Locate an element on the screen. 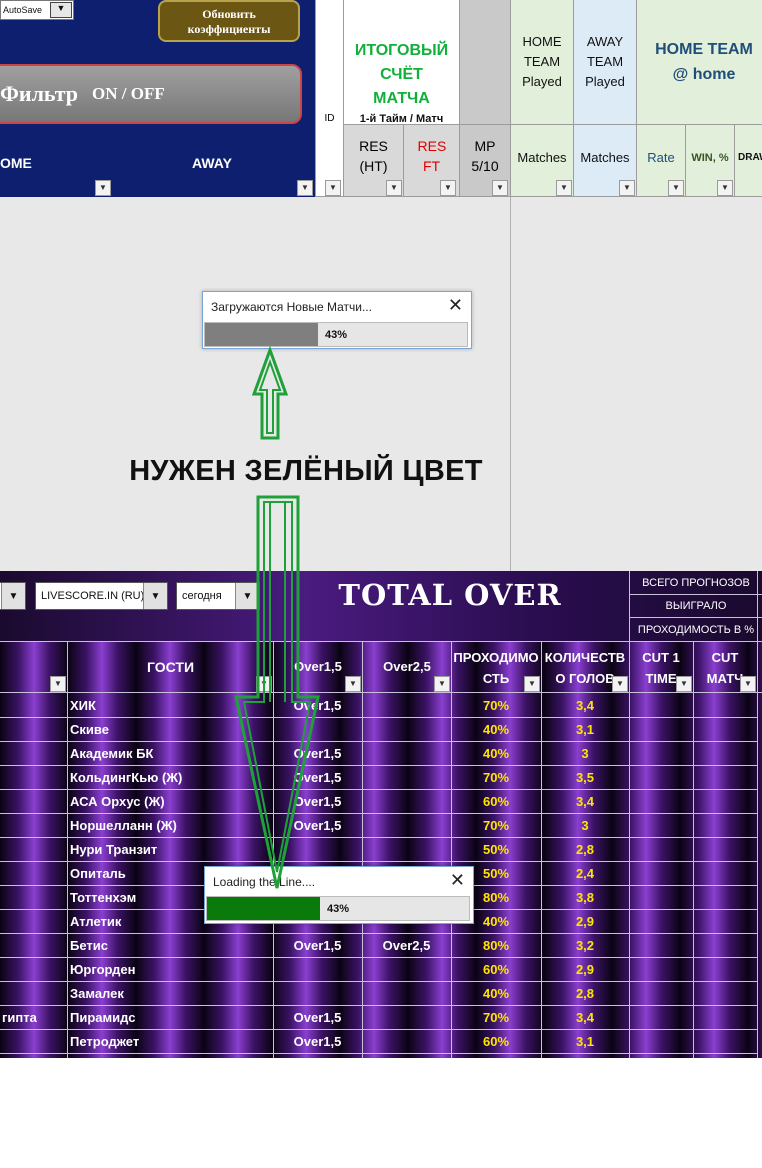  stat-passability: ПРОХОДИМОСТЬ В % is located at coordinates (695, 629).